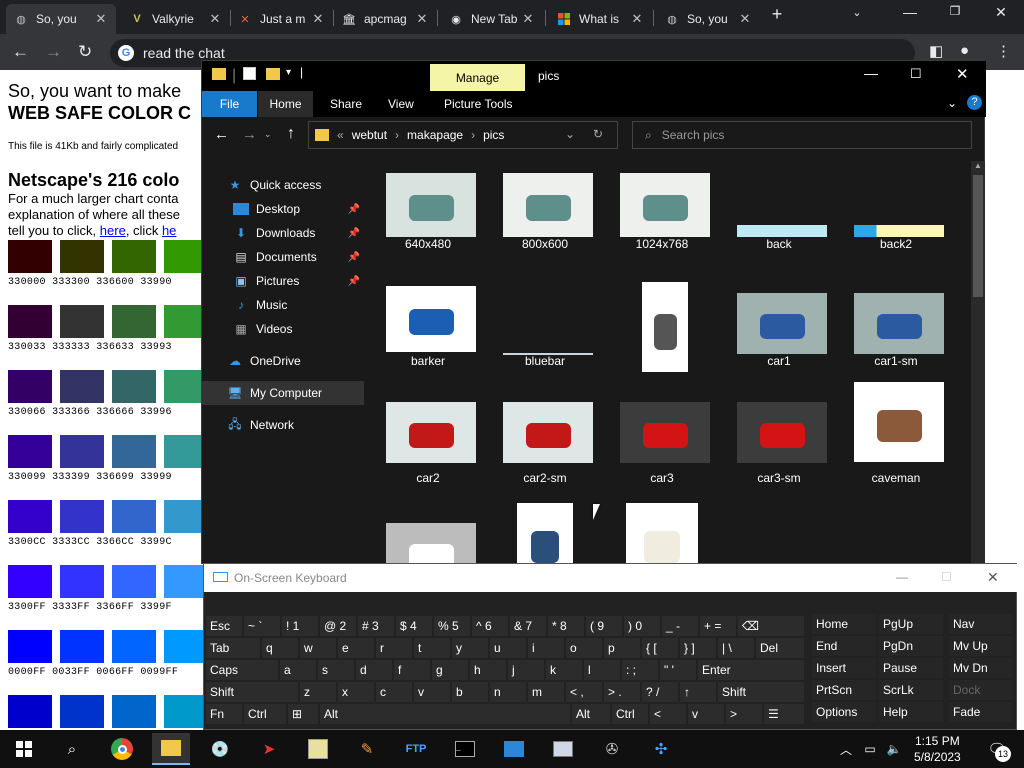 The image size is (1024, 768). What do you see at coordinates (662, 451) in the screenshot?
I see `file-item: car3` at bounding box center [662, 451].